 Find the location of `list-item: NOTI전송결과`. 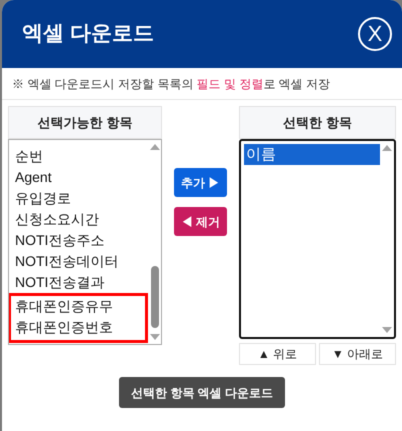

list-item: NOTI전송결과 is located at coordinates (79, 282).